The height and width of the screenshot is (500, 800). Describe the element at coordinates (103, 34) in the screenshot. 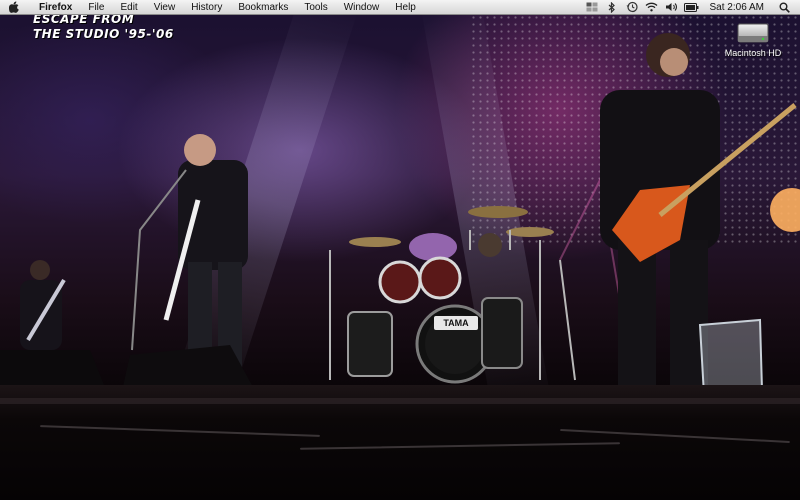

I see `wallpaper-title-line-2: THE STUDIO '95-'06` at that location.